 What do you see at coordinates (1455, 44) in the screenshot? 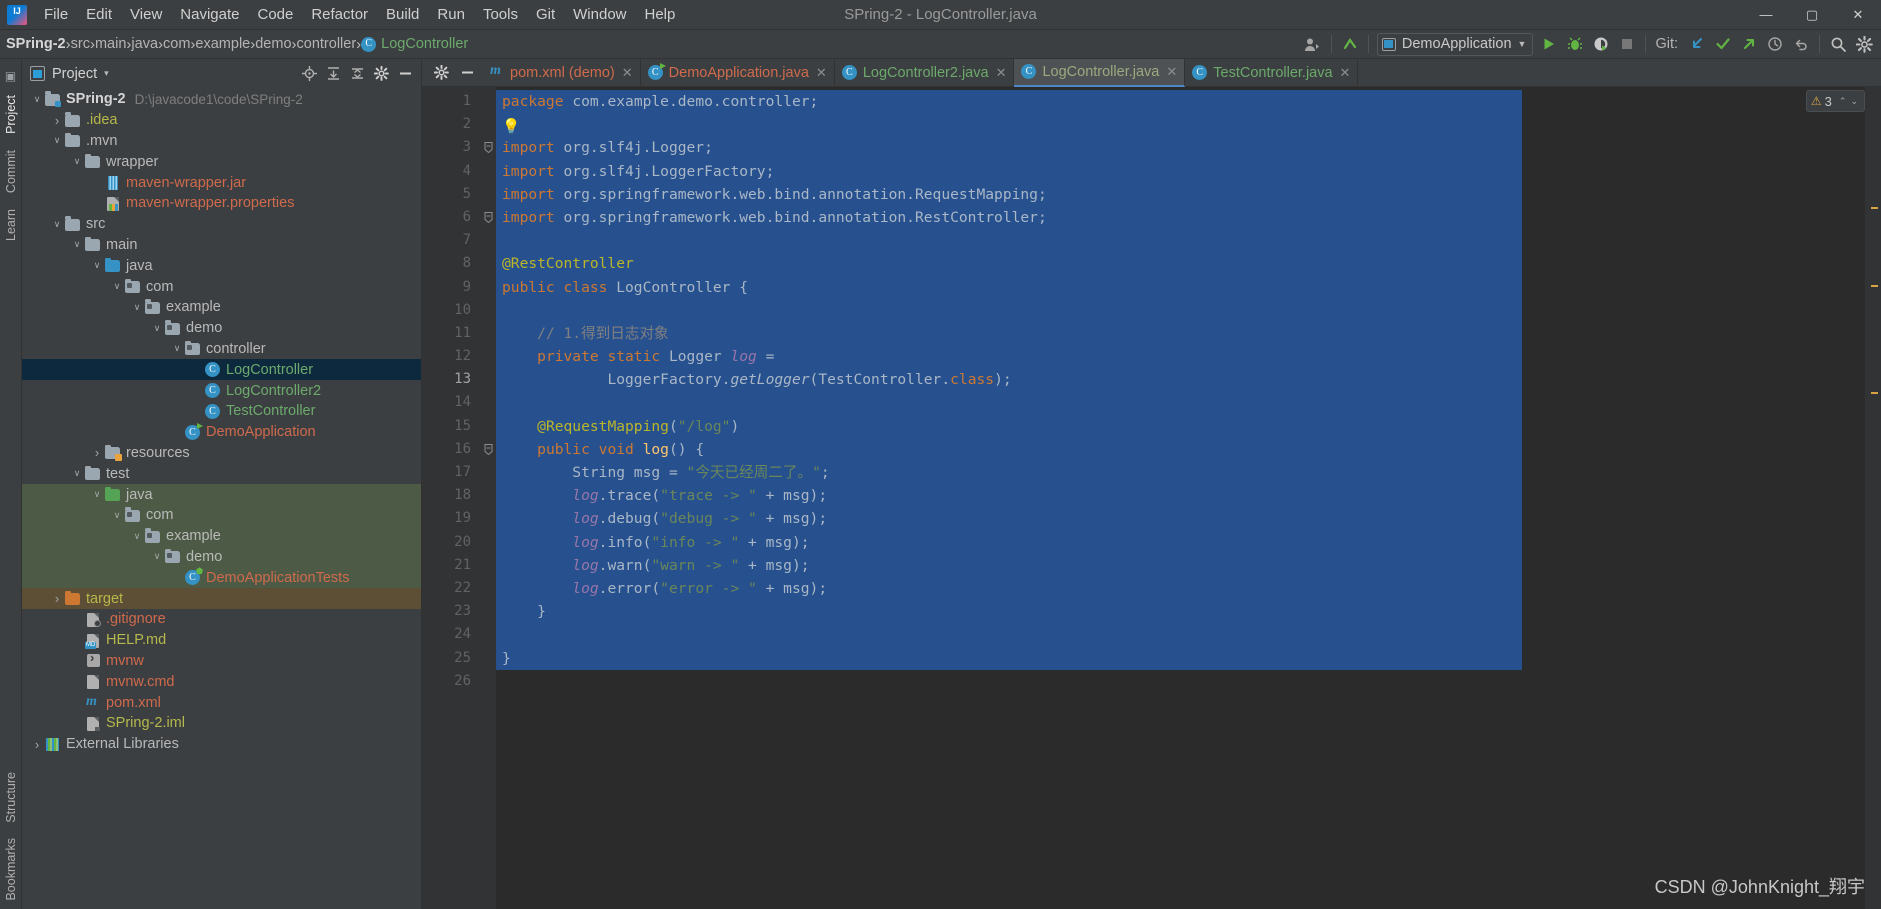
I see `run-configuration-selector: DemoApplication ▼` at bounding box center [1455, 44].